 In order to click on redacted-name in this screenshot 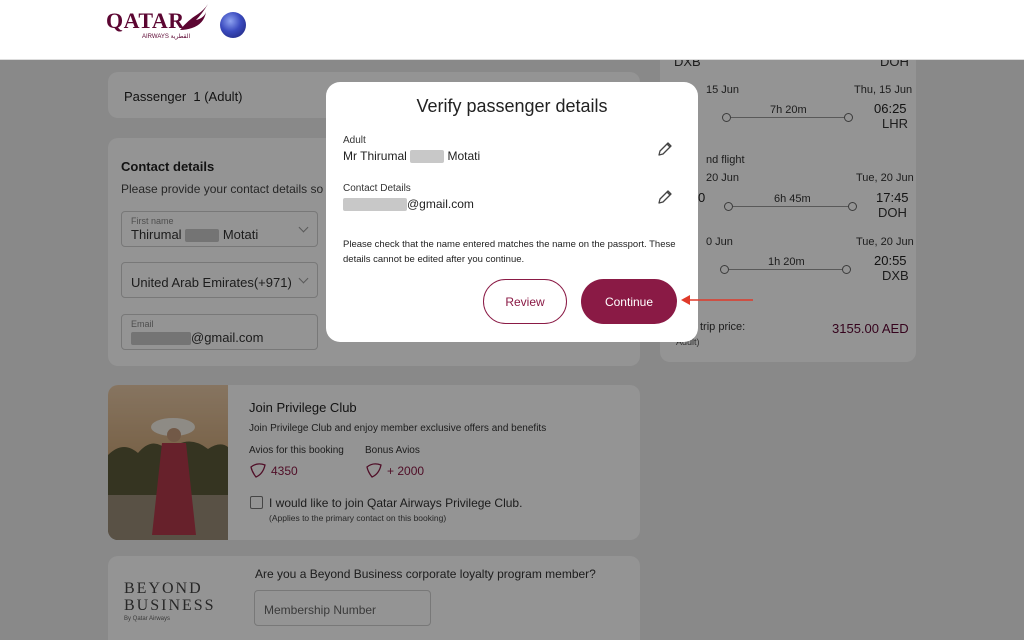, I will do `click(427, 157)`.